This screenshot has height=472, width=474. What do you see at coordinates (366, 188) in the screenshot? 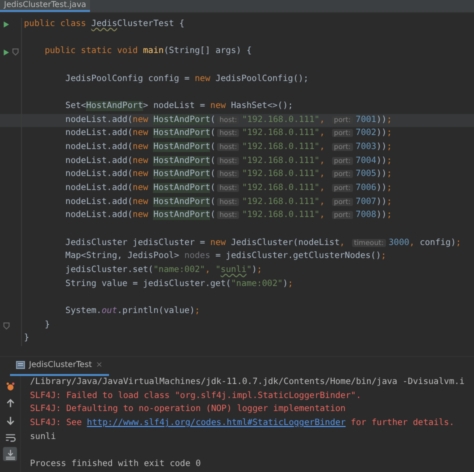
I see `number-literal: 7006` at bounding box center [366, 188].